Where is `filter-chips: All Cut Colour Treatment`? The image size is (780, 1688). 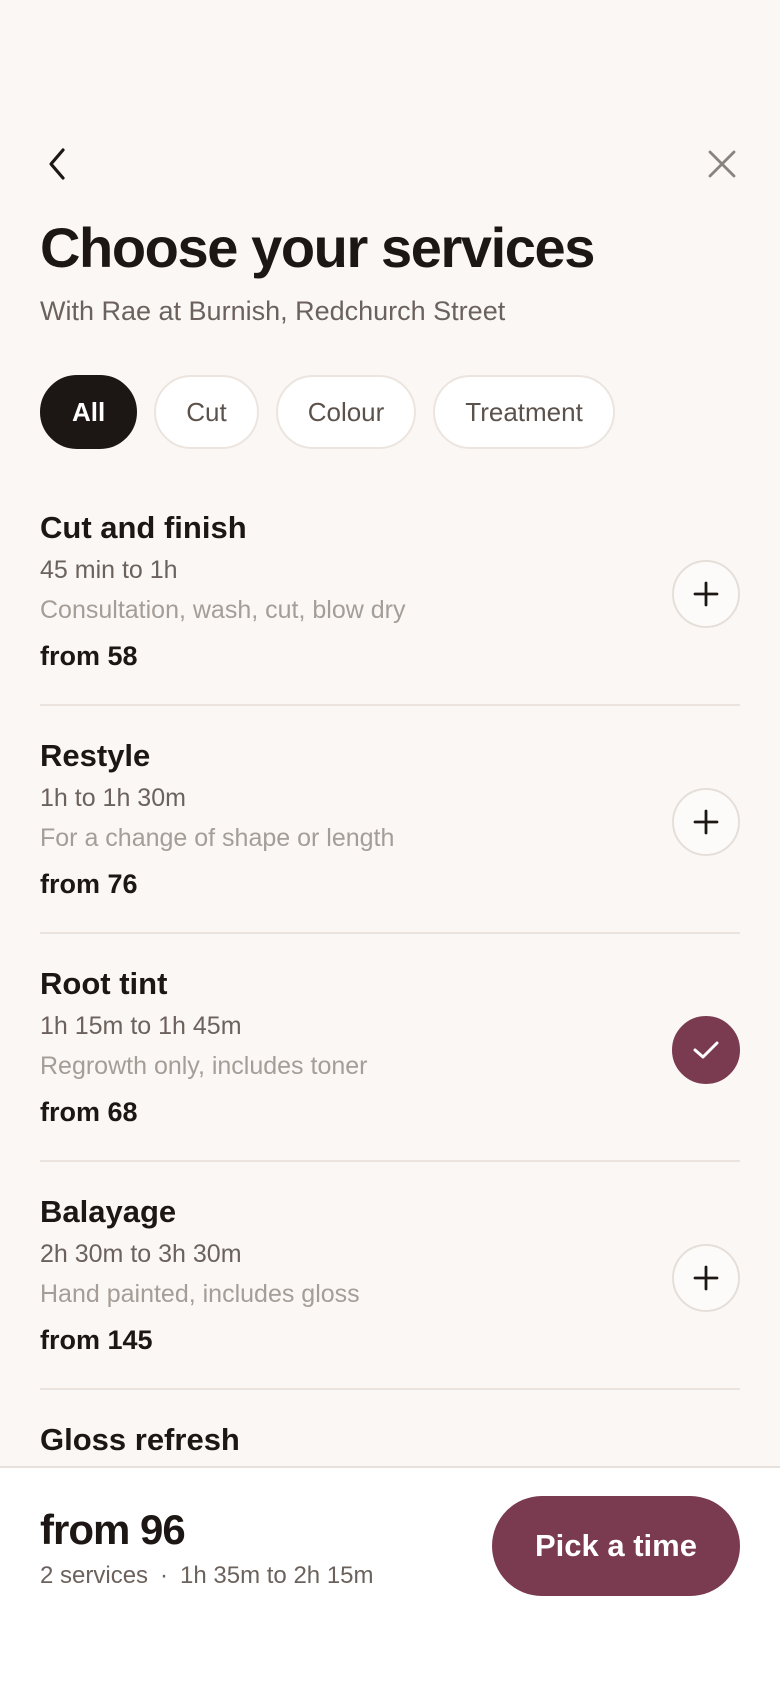
filter-chips: All Cut Colour Treatment is located at coordinates (327, 412).